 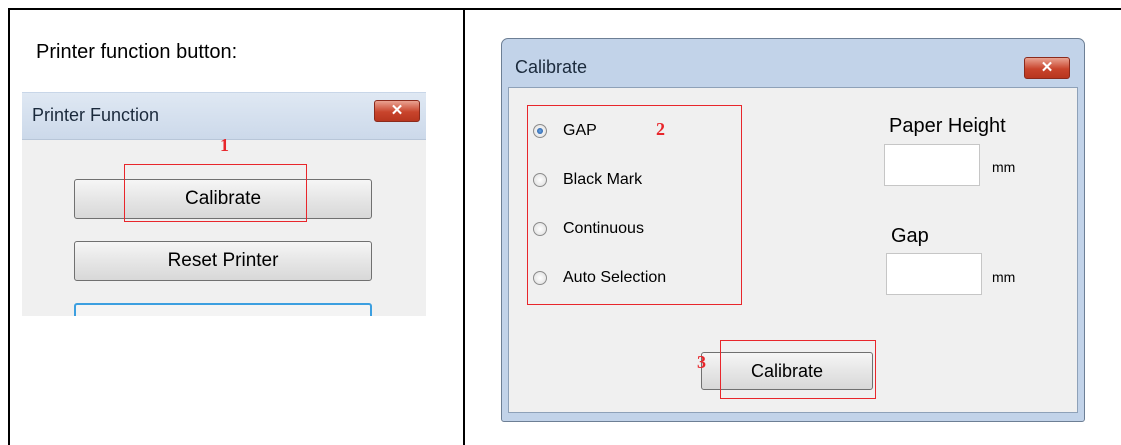 What do you see at coordinates (932, 165) in the screenshot?
I see `paper-height-input` at bounding box center [932, 165].